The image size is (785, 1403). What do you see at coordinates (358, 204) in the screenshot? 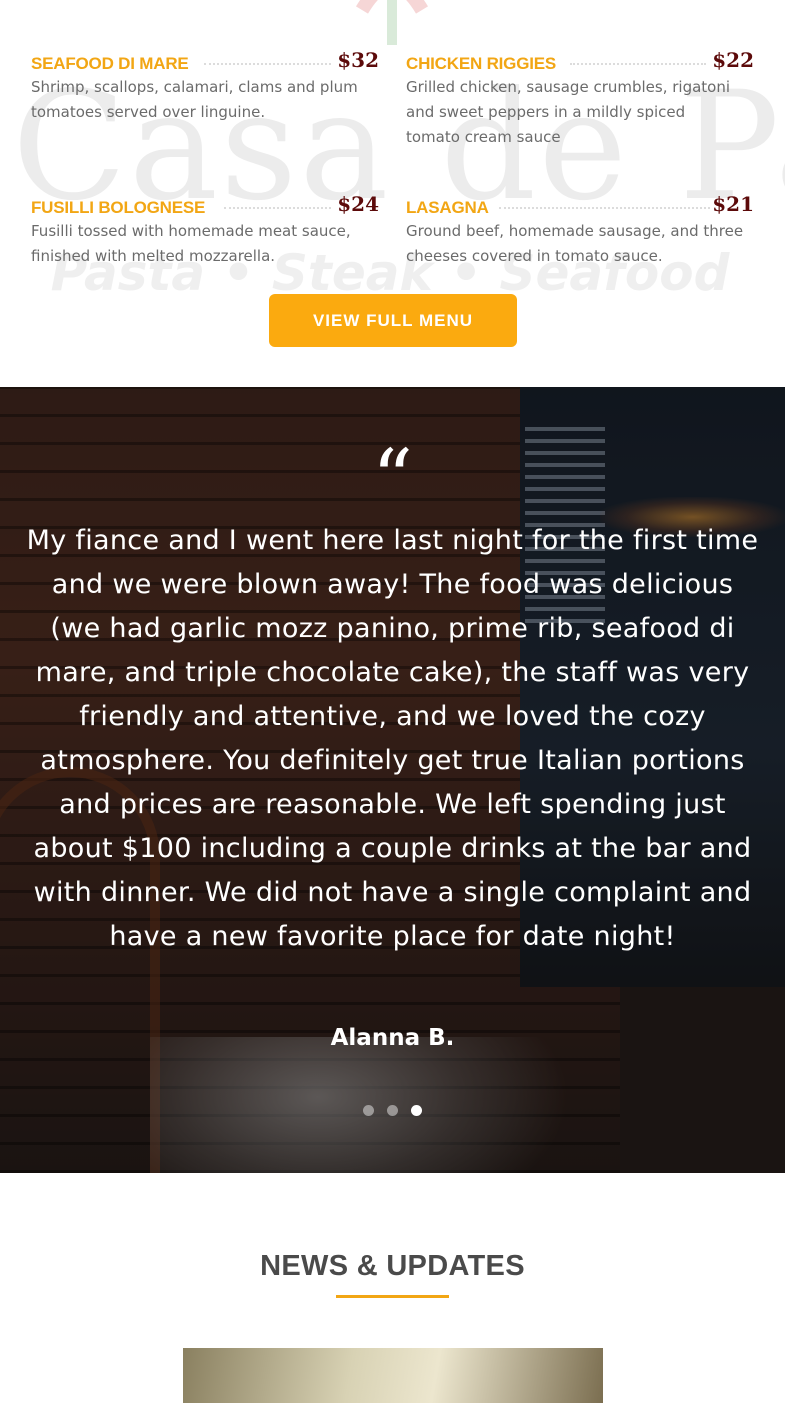
I see `menu-item-price: $24` at bounding box center [358, 204].